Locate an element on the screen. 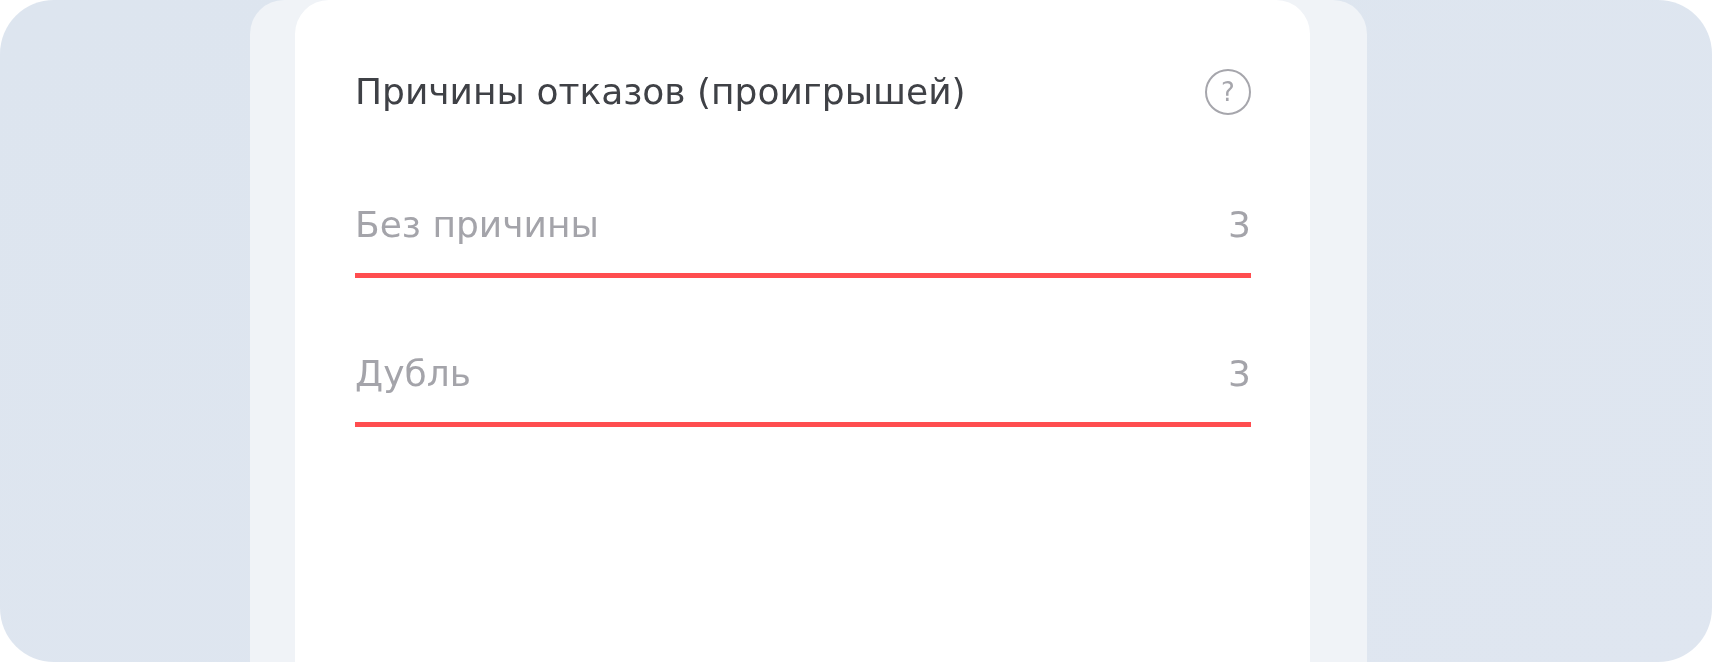  reason-label: Без причины is located at coordinates (477, 225).